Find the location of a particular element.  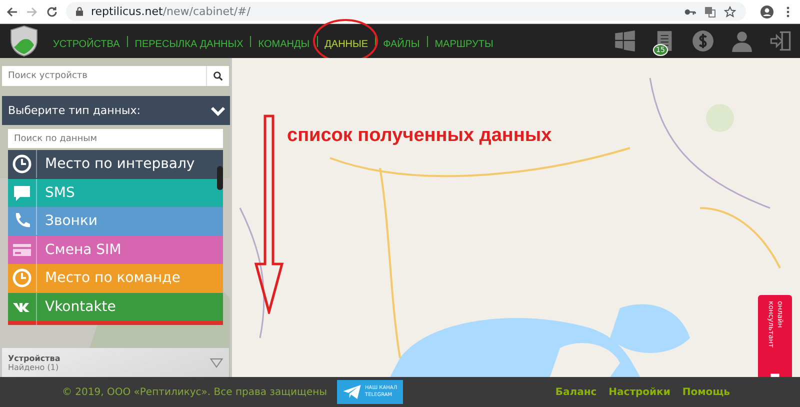

devices-title: Устройства is located at coordinates (34, 358).